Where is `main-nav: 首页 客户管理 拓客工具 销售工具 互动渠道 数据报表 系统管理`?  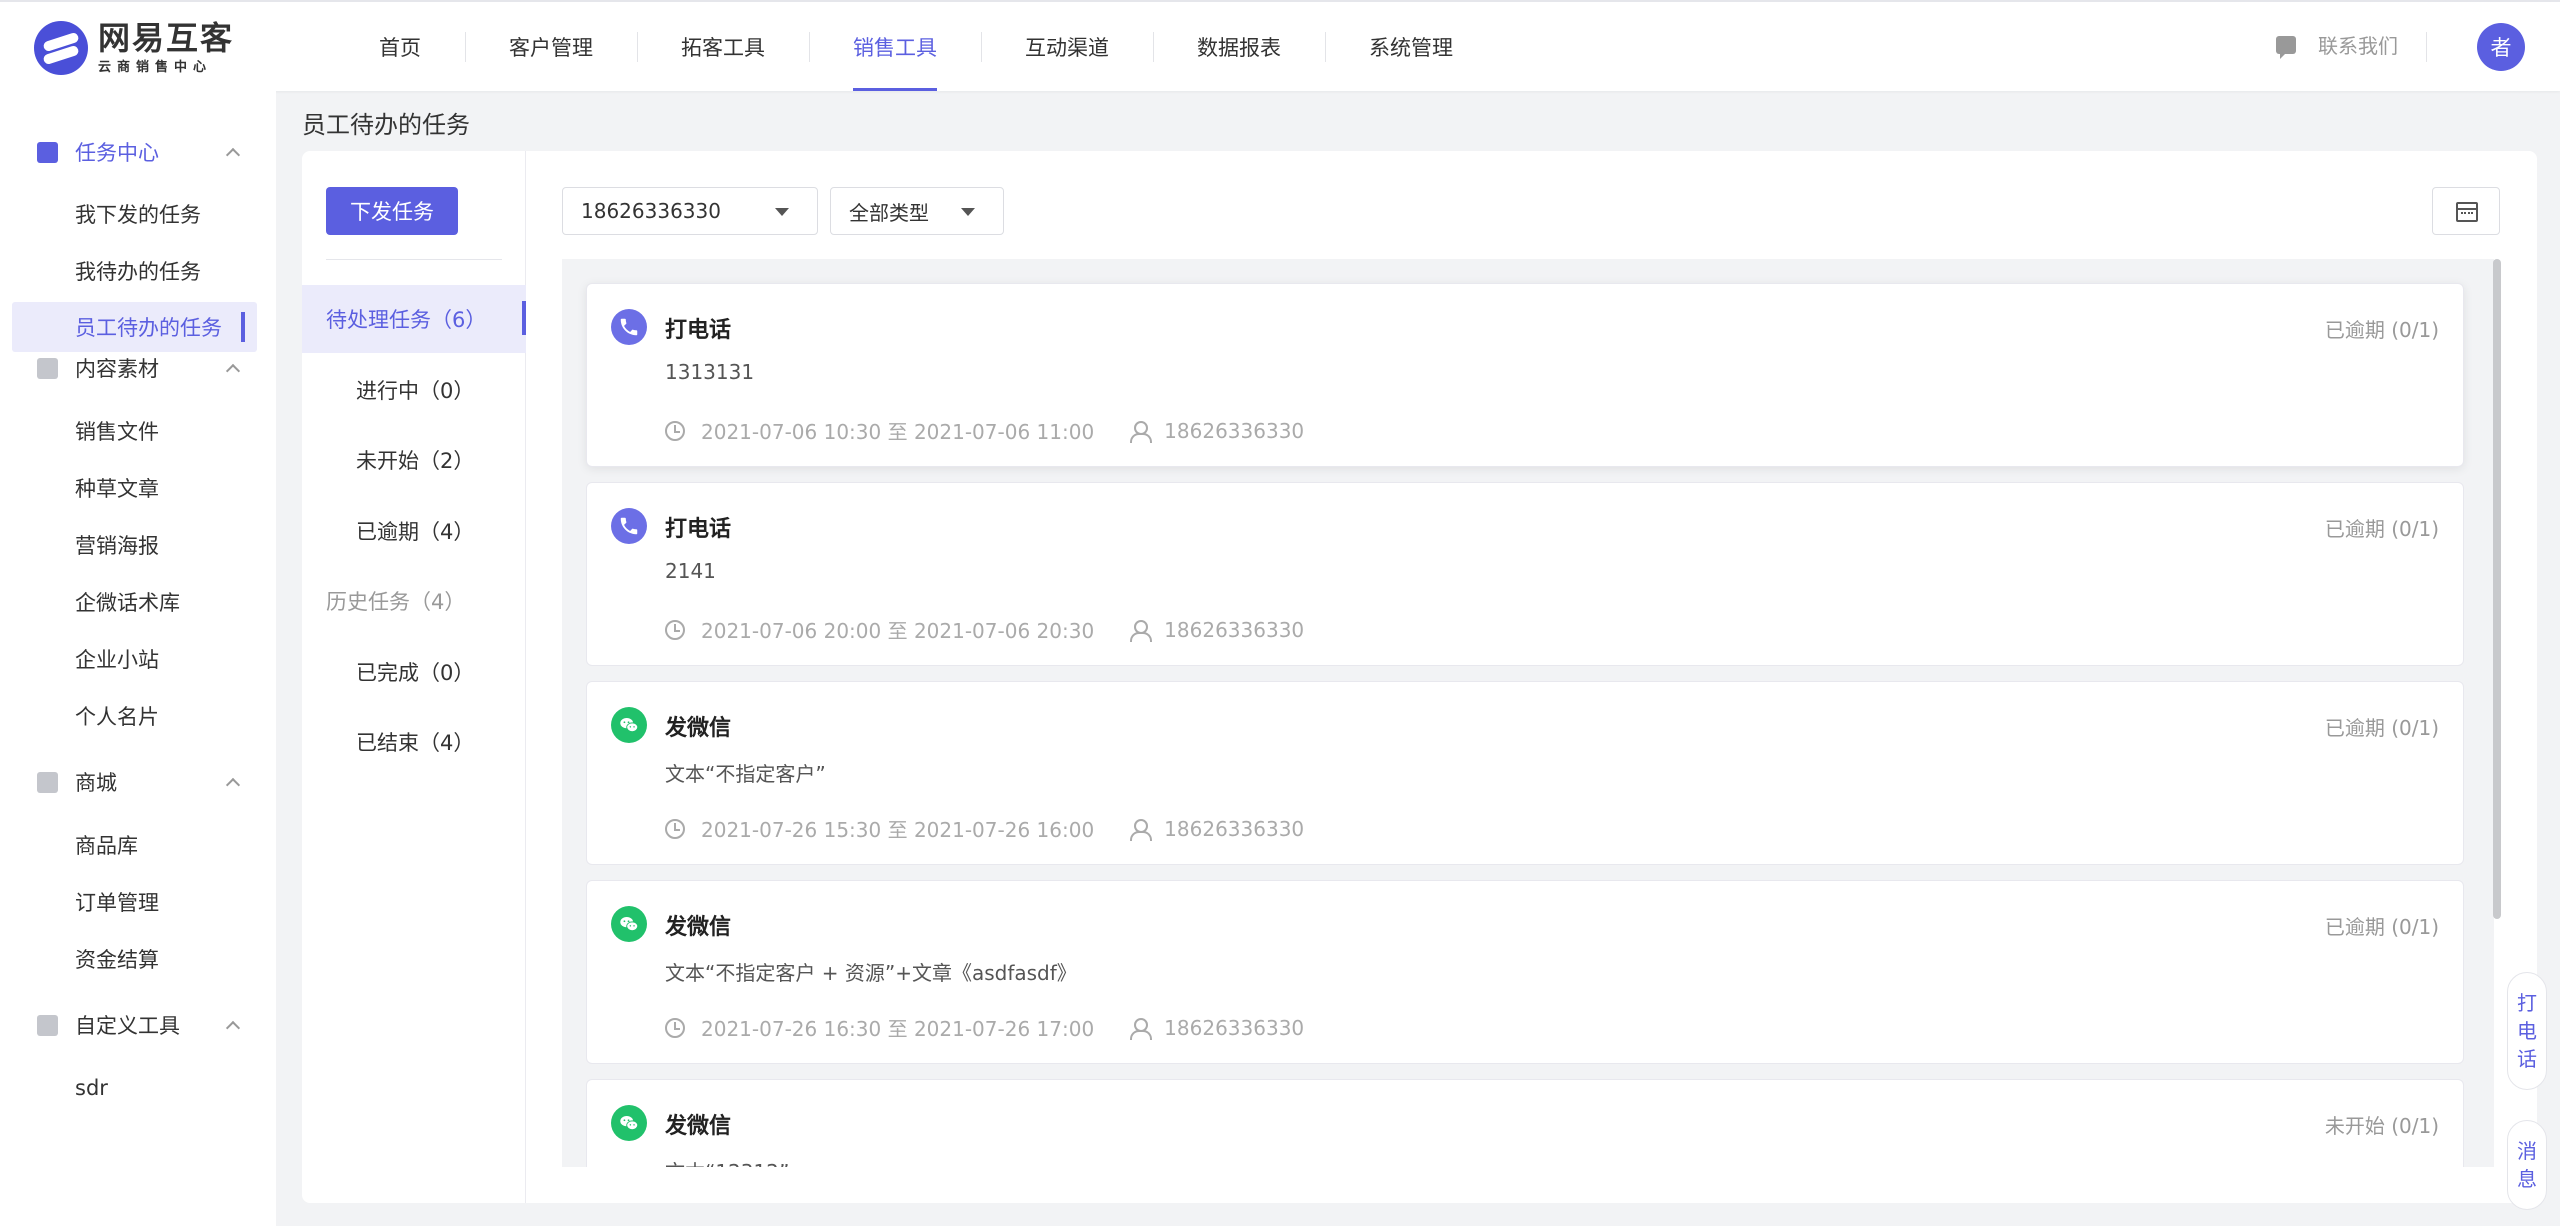 main-nav: 首页 客户管理 拓客工具 销售工具 互动渠道 数据报表 系统管理 is located at coordinates (916, 46).